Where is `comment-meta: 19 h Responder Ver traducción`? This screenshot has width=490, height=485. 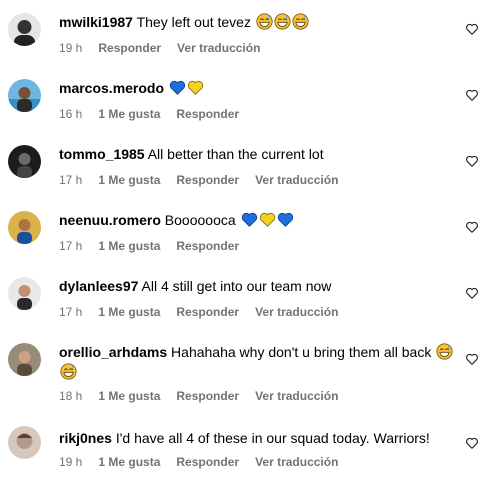 comment-meta: 19 h Responder Ver traducción is located at coordinates (167, 48).